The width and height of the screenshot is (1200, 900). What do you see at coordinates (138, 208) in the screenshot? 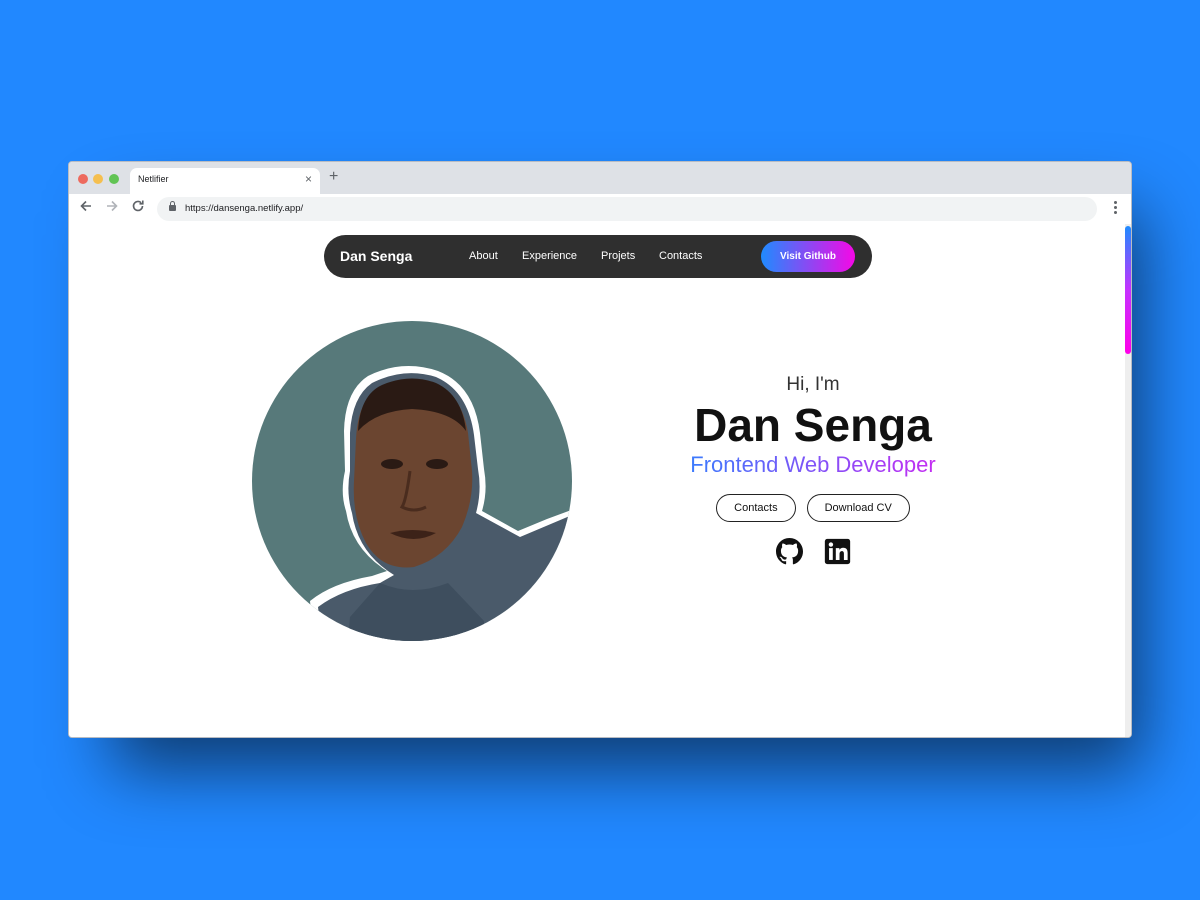
I see `reload-icon` at bounding box center [138, 208].